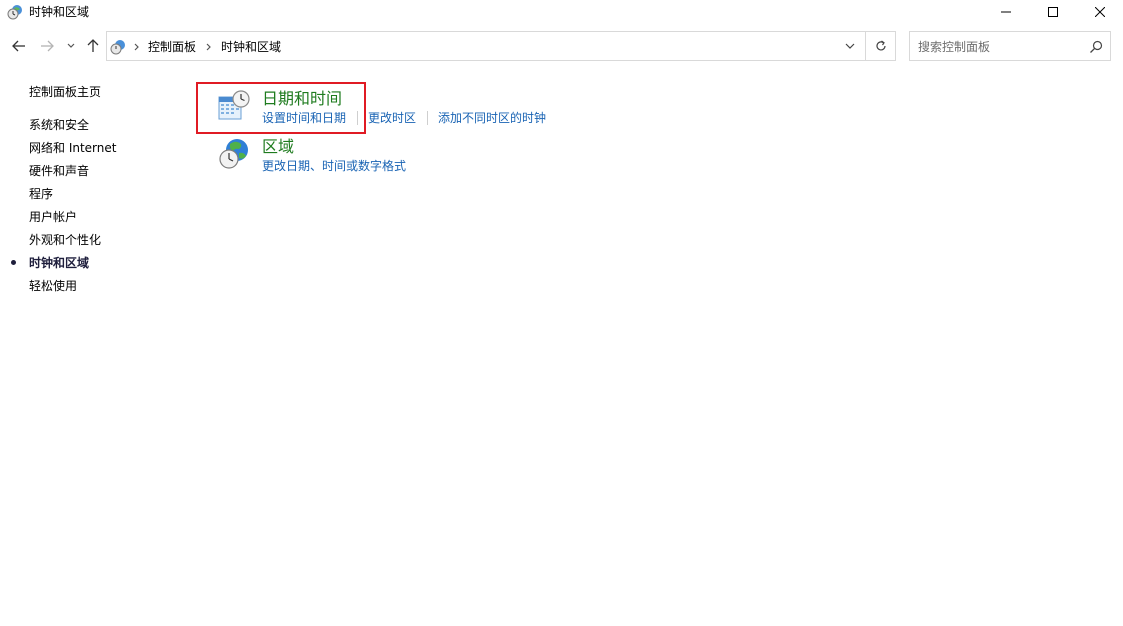  What do you see at coordinates (304, 118) in the screenshot?
I see `link-set-time-date: 设置时间和日期` at bounding box center [304, 118].